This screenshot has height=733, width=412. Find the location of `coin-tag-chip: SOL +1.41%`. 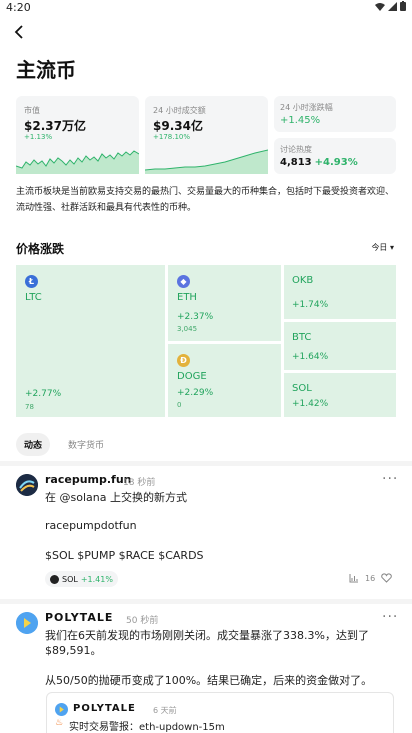

coin-tag-chip: SOL +1.41% is located at coordinates (81, 579).